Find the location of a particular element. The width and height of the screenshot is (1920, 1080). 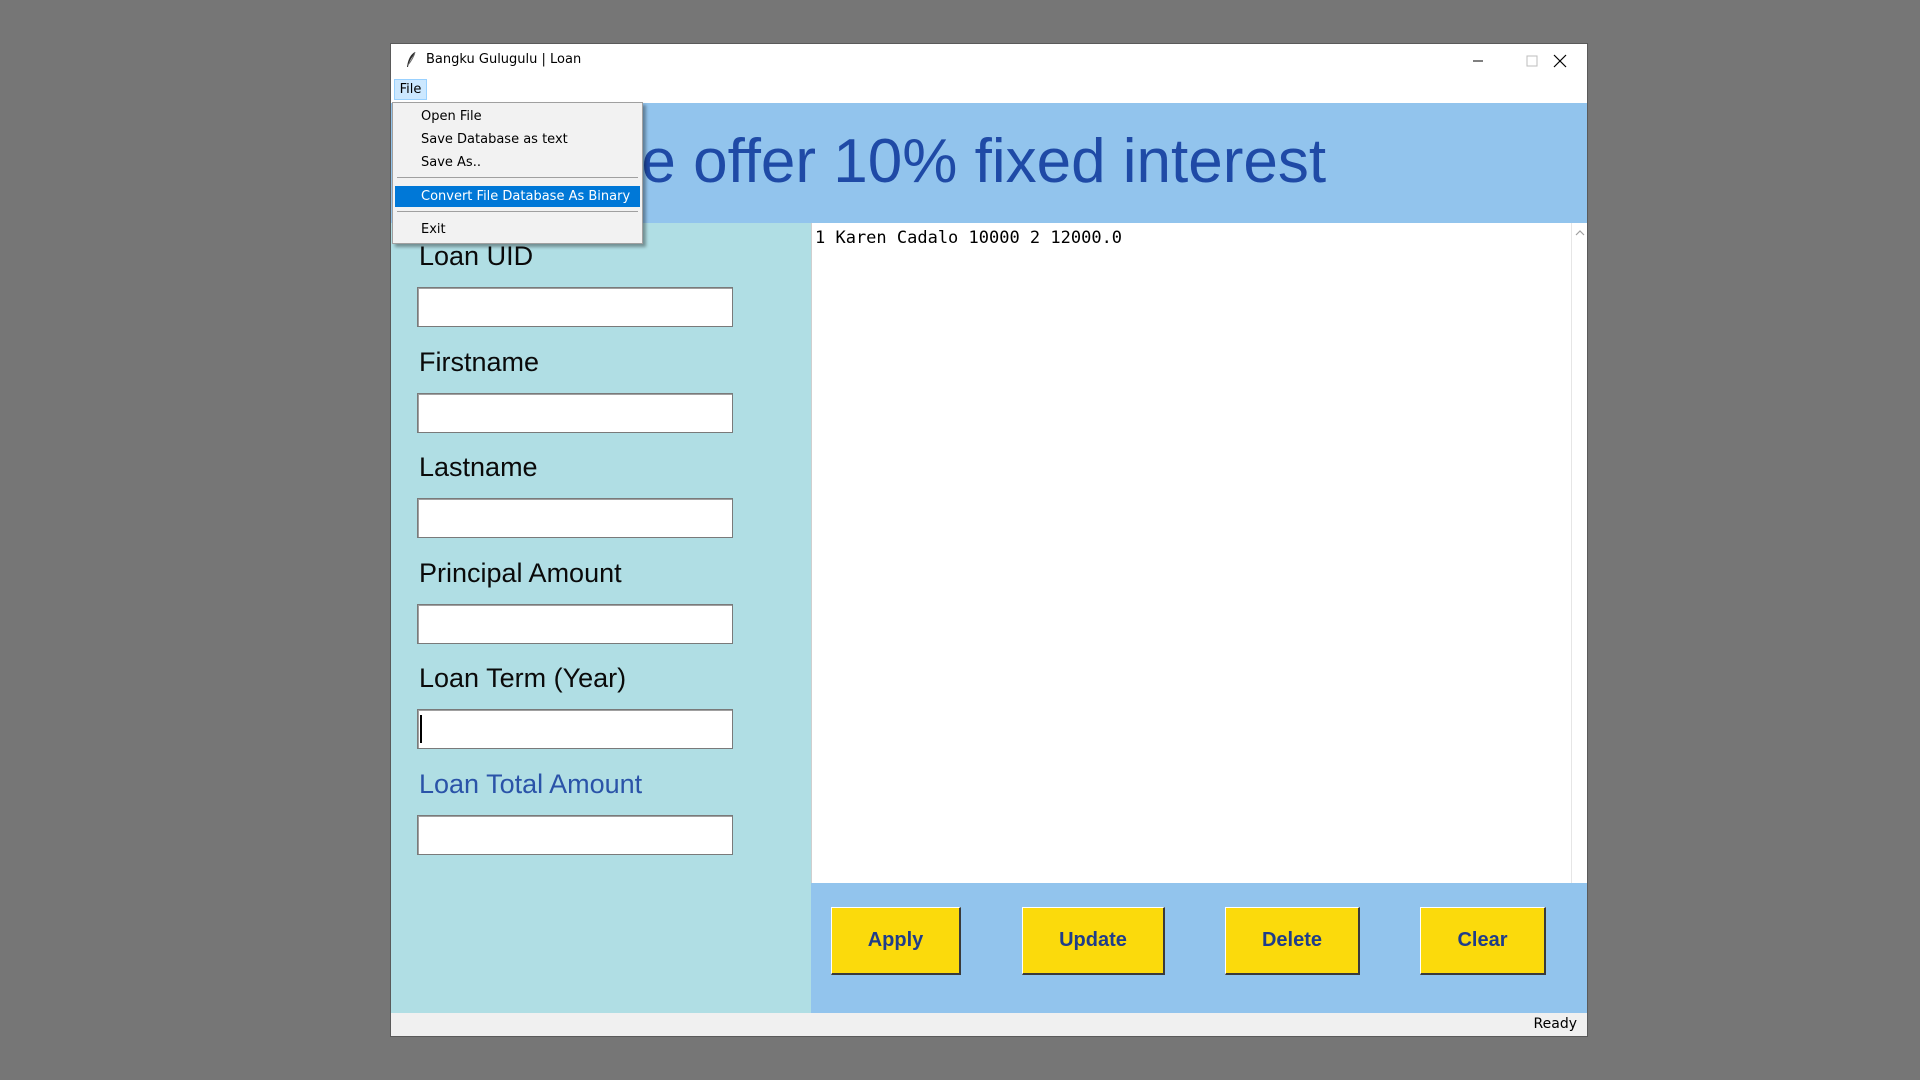

minimize-icon is located at coordinates (1478, 60).